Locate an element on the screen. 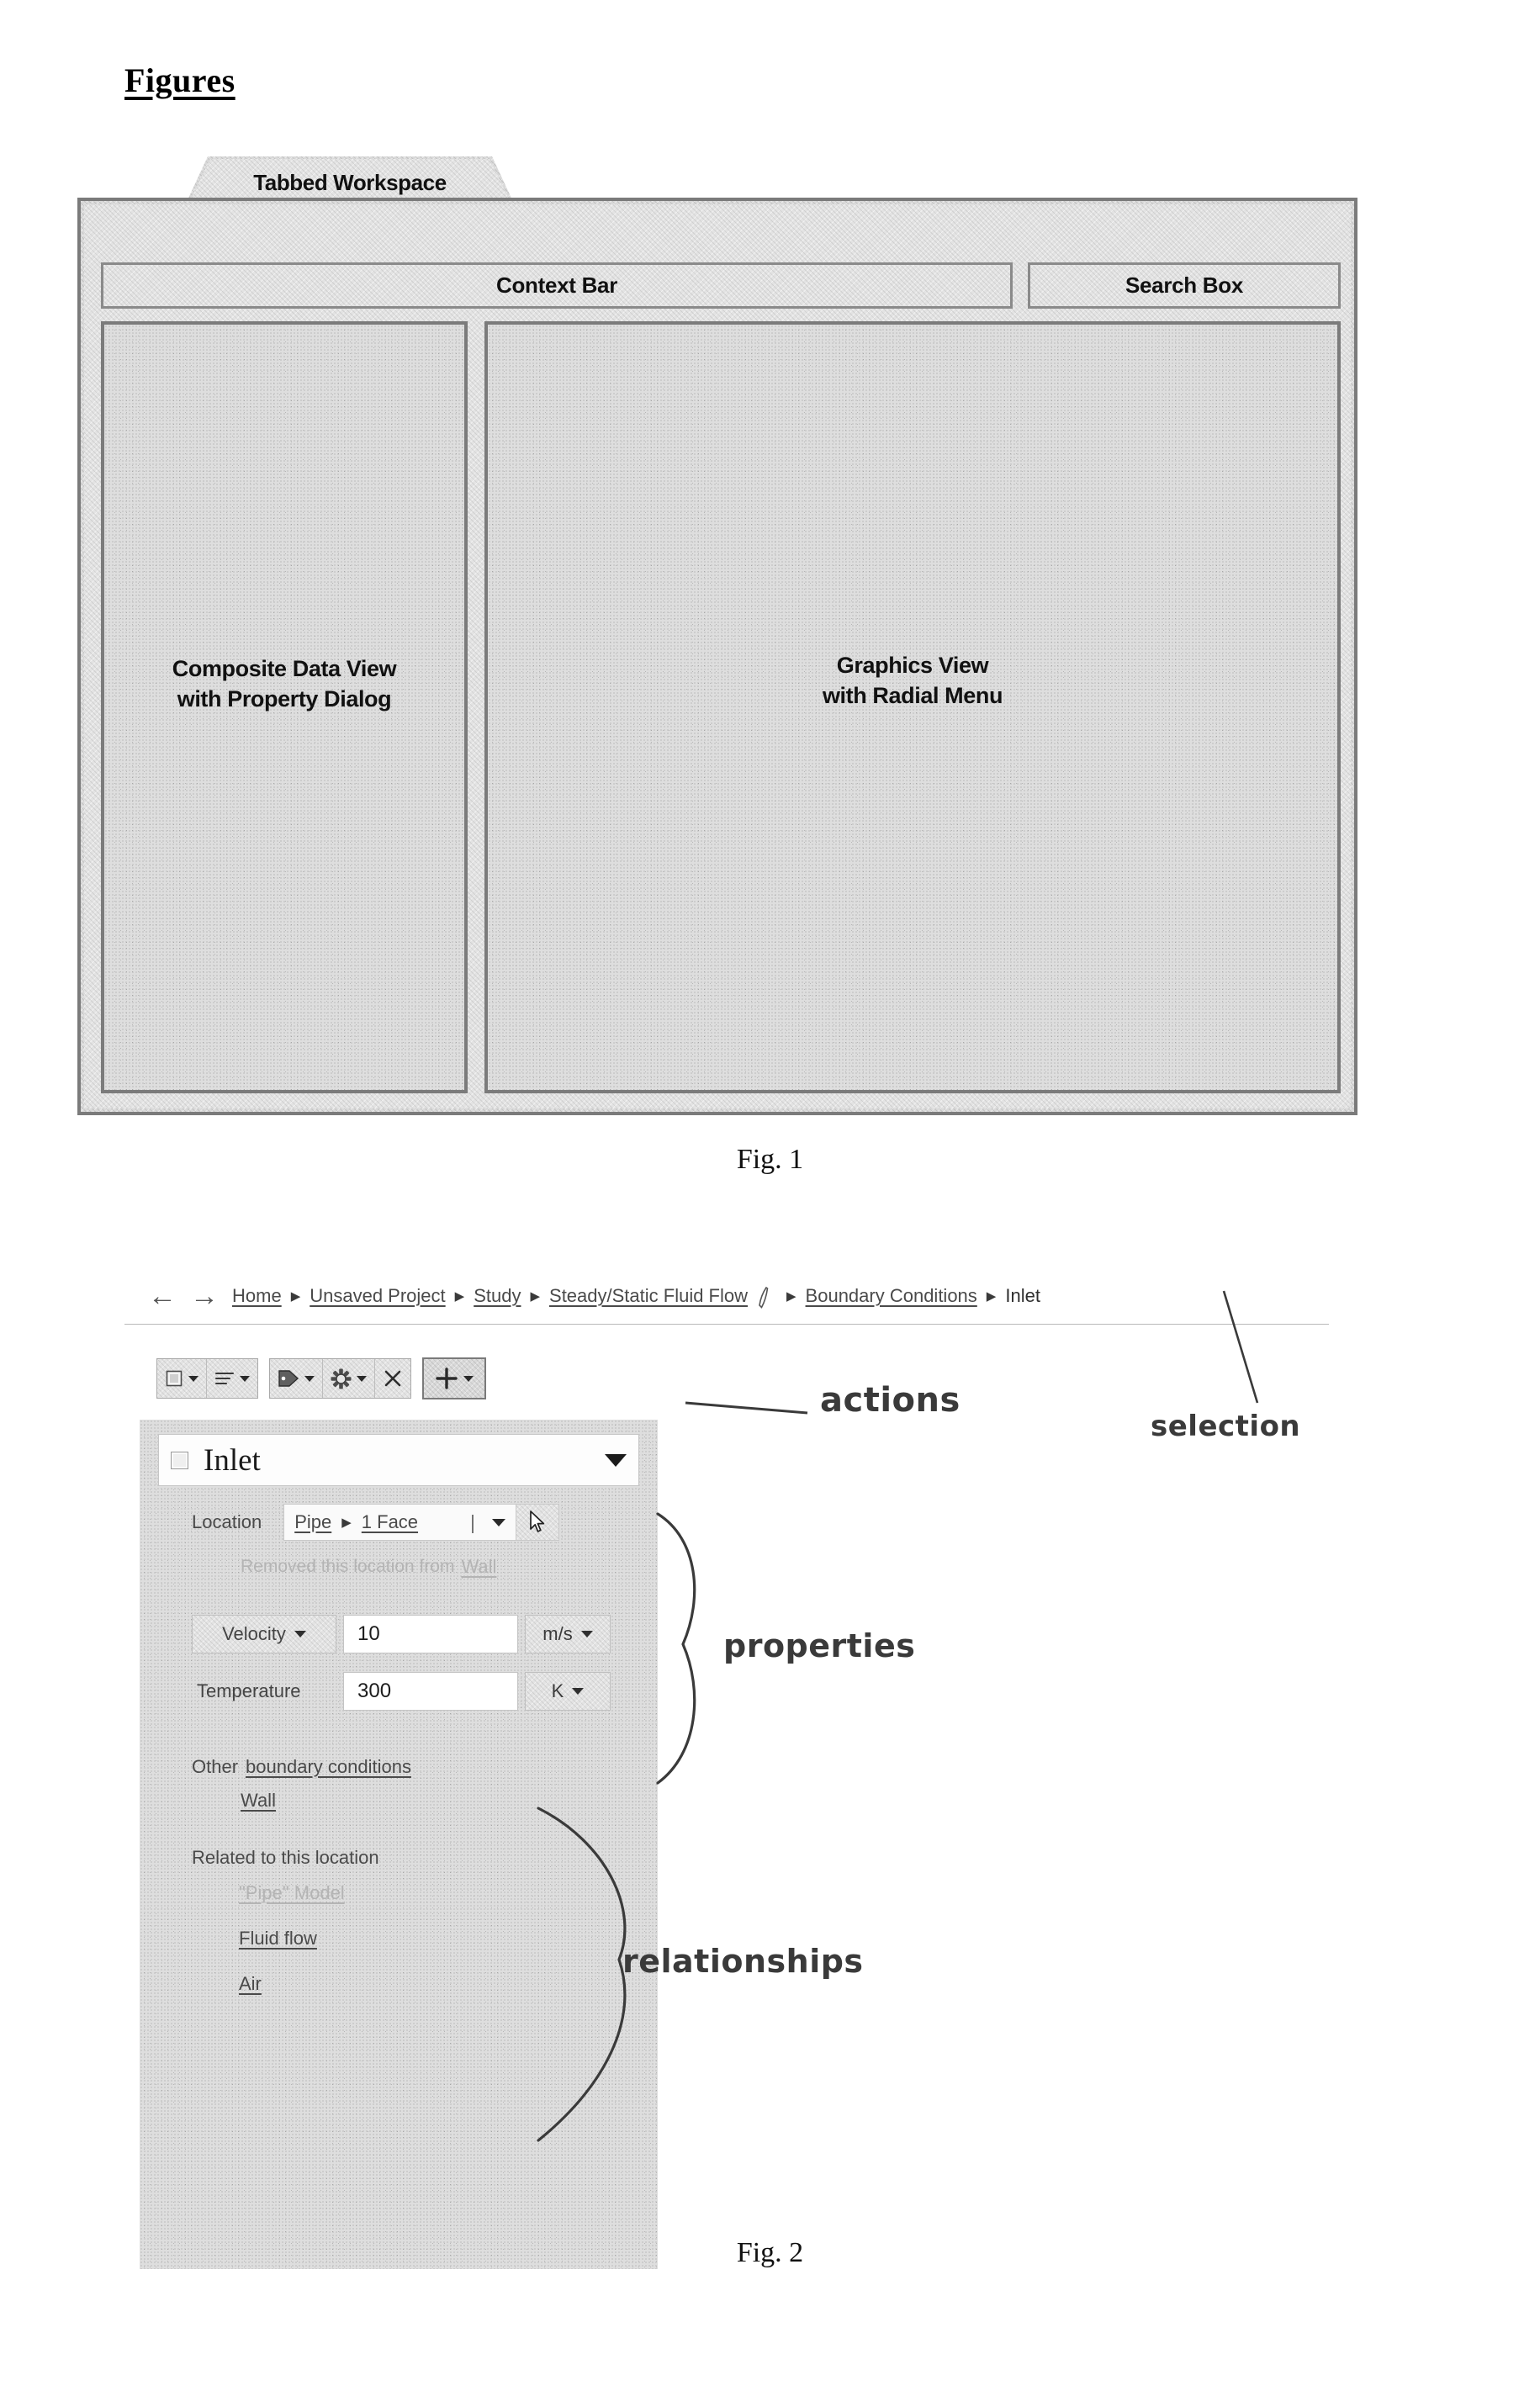 This screenshot has height=2386, width=1540. toolbar-group-edit is located at coordinates (340, 1378).